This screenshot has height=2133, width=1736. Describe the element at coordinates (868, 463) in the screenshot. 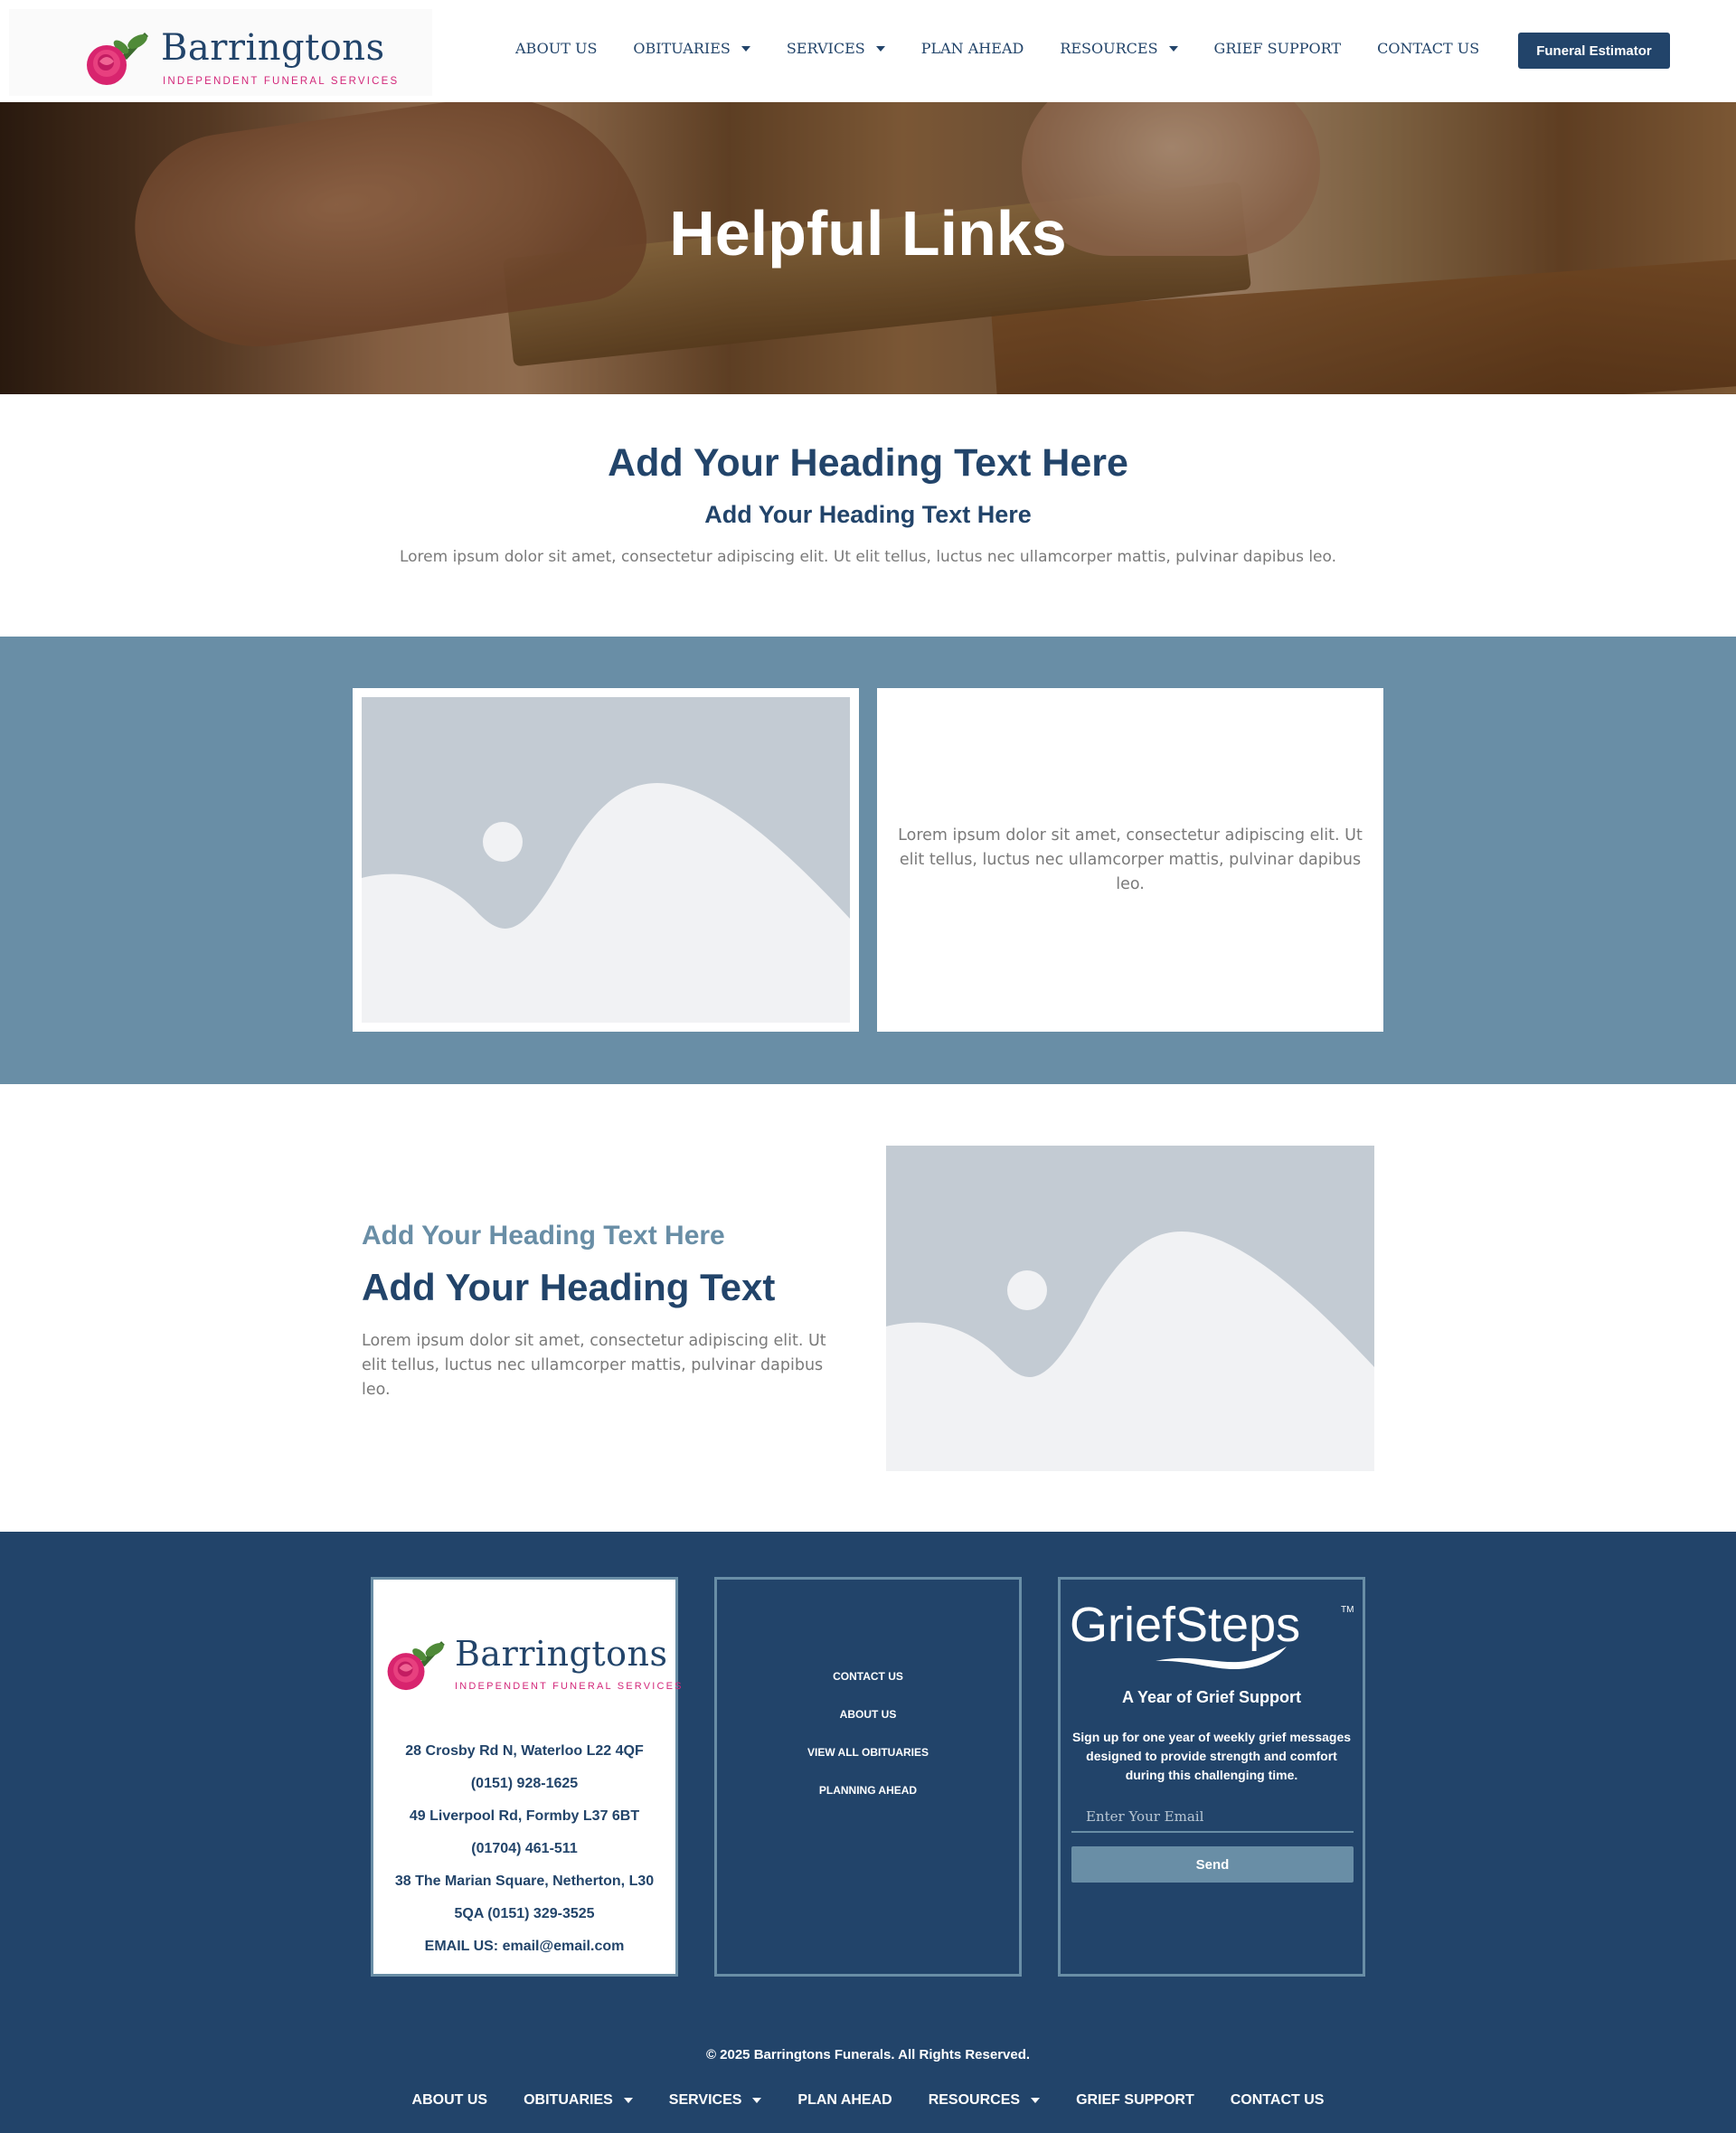

I see `intro-heading: Add Your Heading Text Here` at that location.